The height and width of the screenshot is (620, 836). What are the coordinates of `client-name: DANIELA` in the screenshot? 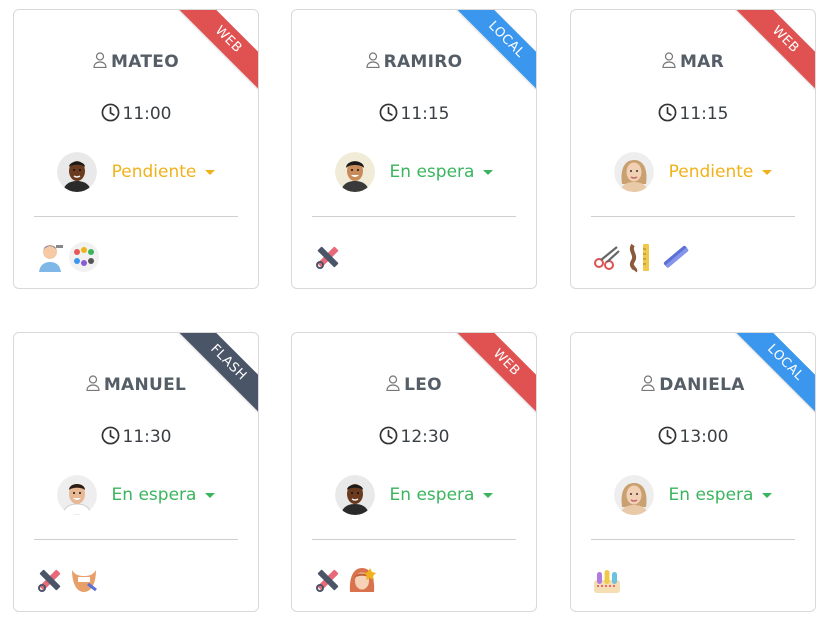 It's located at (693, 385).